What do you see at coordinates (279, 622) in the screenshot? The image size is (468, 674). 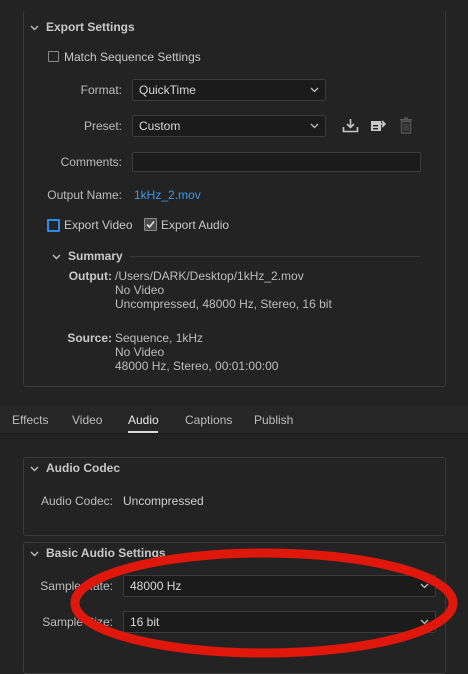 I see `sample-size-dropdown: 16 bit` at bounding box center [279, 622].